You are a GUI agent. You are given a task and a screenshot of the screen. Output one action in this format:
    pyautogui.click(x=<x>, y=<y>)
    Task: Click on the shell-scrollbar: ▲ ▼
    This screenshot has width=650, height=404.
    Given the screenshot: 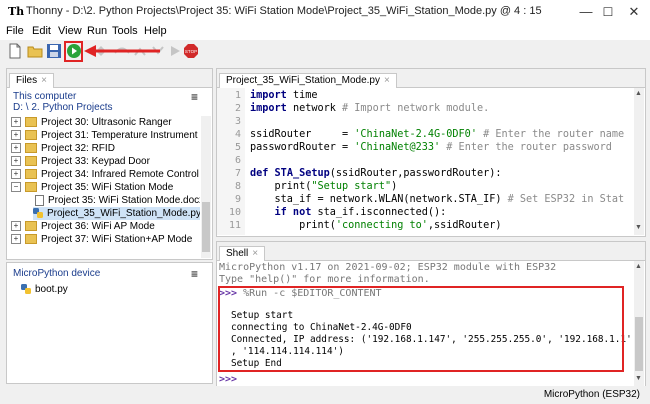 What is the action you would take?
    pyautogui.click(x=639, y=323)
    